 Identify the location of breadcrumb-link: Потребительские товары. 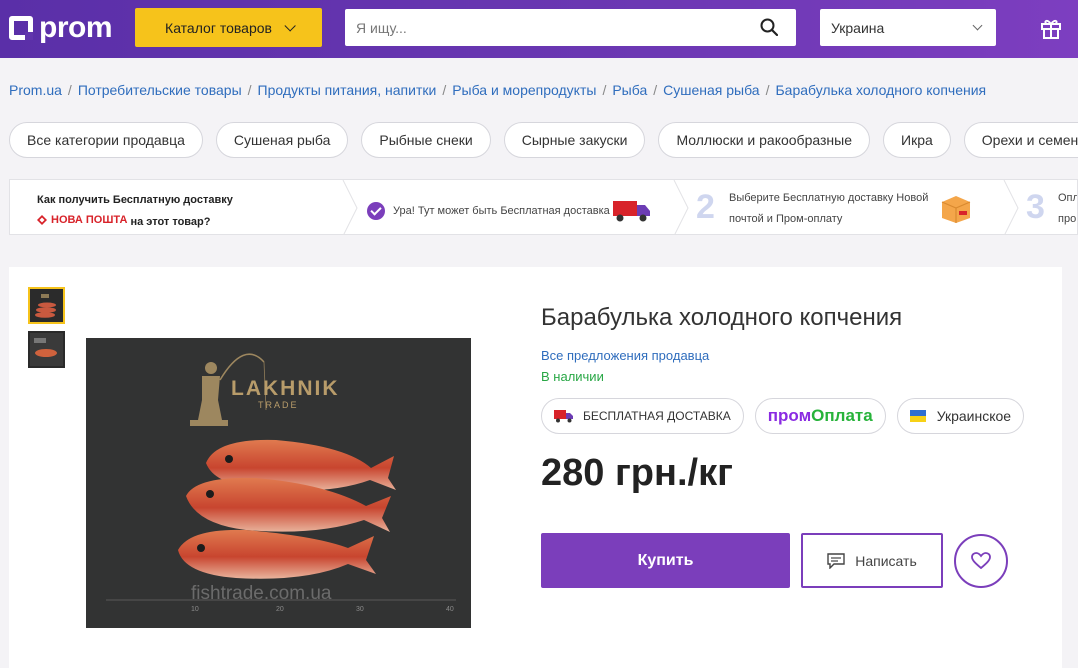
(160, 90).